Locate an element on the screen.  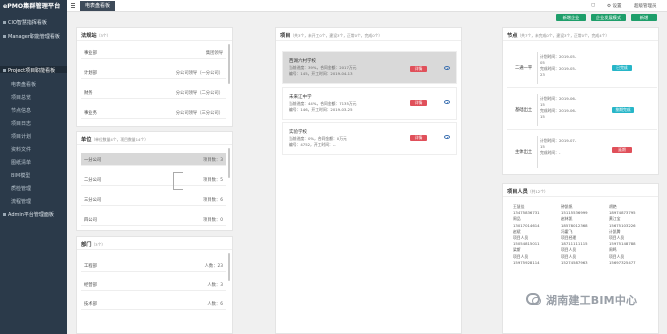
connector-line is located at coordinates (178, 181).